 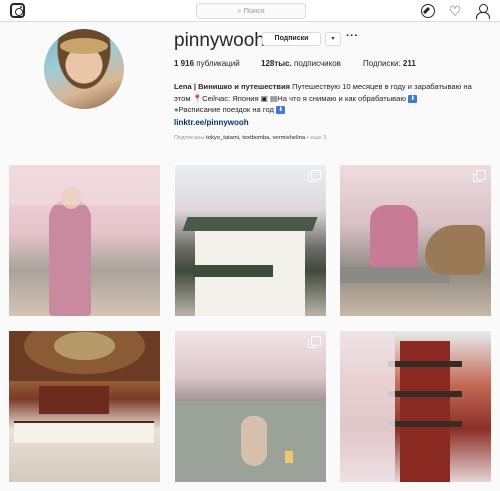 What do you see at coordinates (84, 356) in the screenshot?
I see `temple-ceiling` at bounding box center [84, 356].